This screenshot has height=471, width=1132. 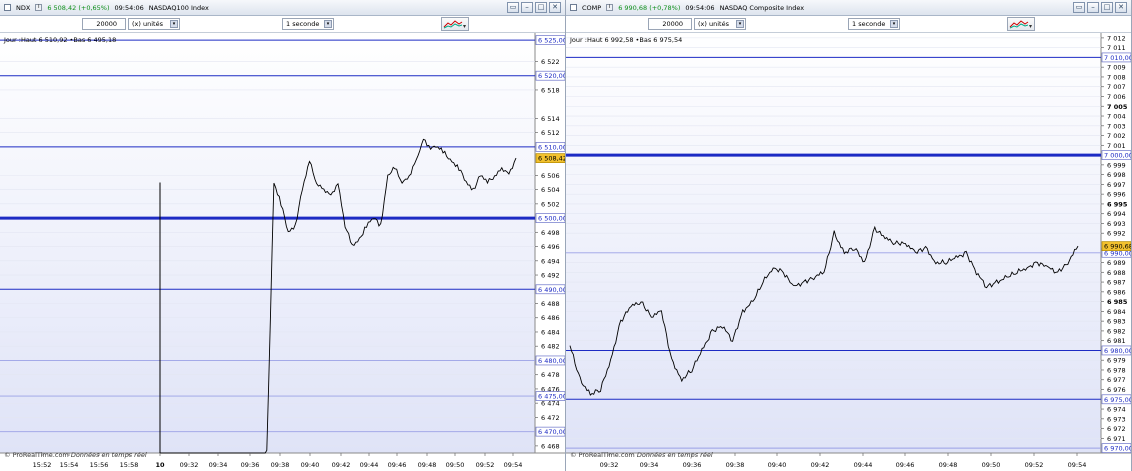 I want to click on y-tick-label: 6 987, so click(x=1116, y=283).